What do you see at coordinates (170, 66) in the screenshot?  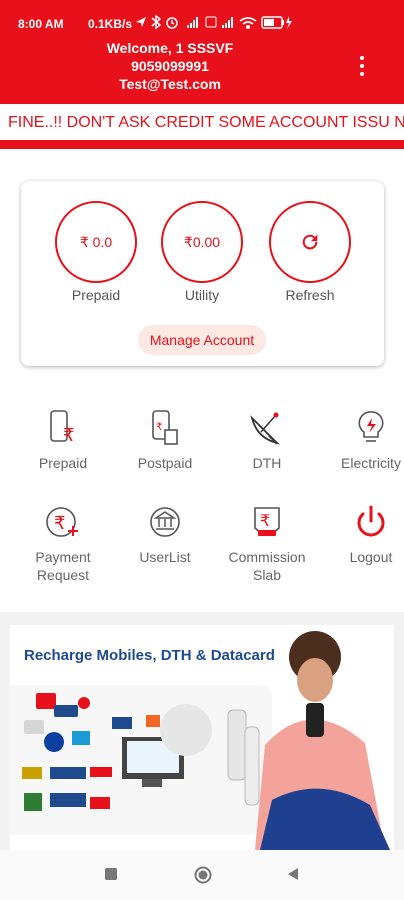 I see `user-phone: 9059099991` at bounding box center [170, 66].